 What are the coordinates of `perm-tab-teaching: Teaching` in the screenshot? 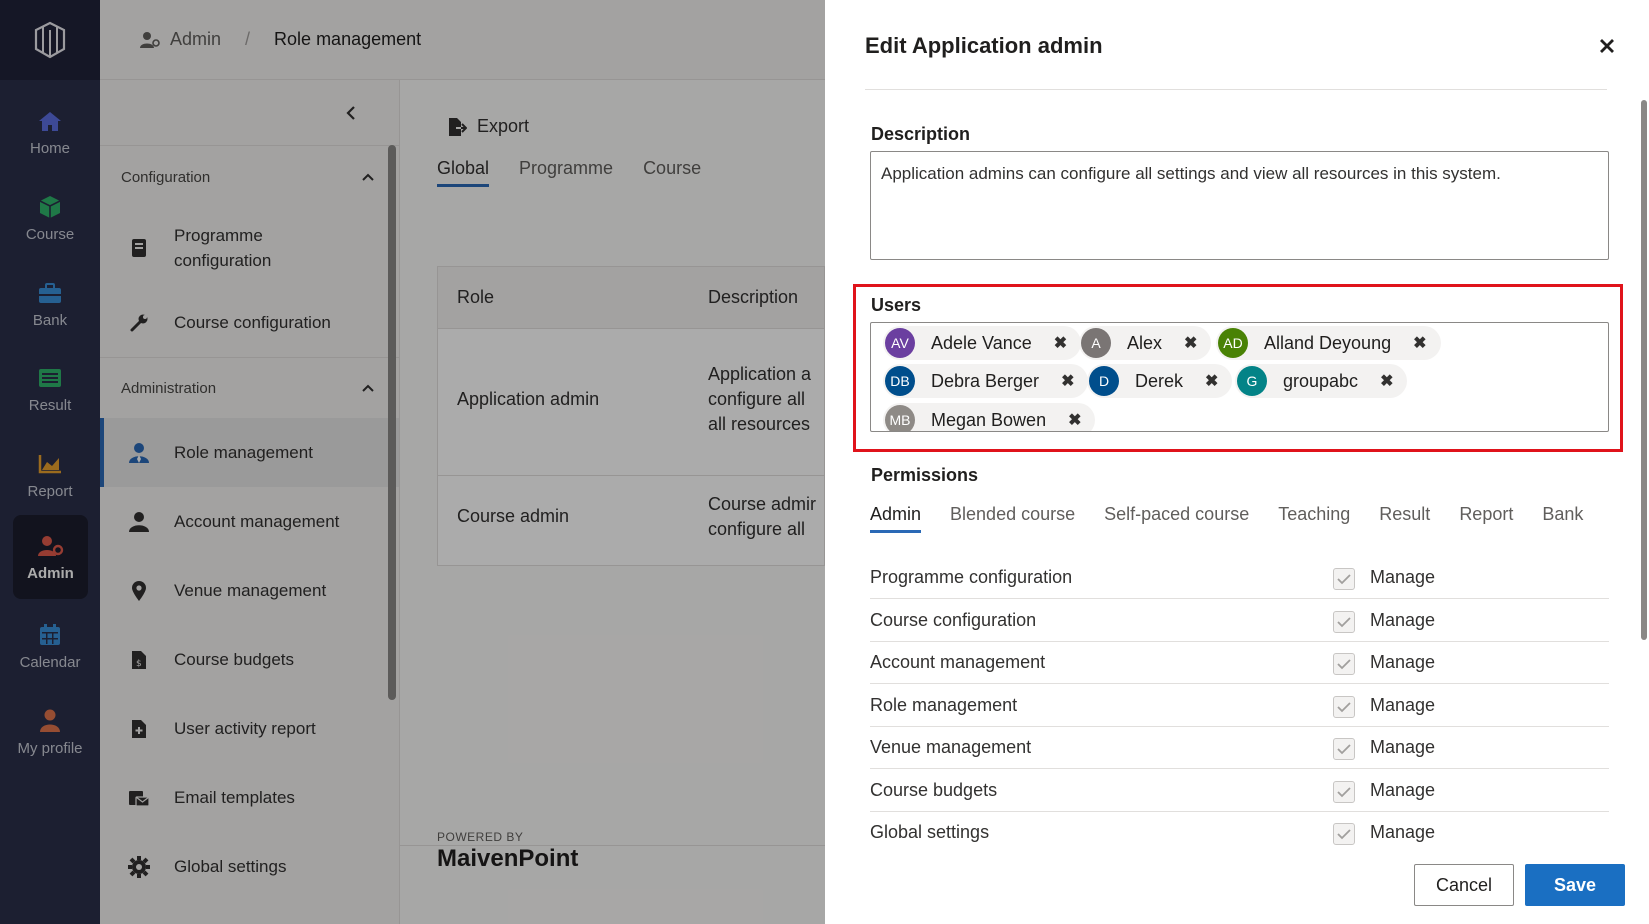 It's located at (1314, 518).